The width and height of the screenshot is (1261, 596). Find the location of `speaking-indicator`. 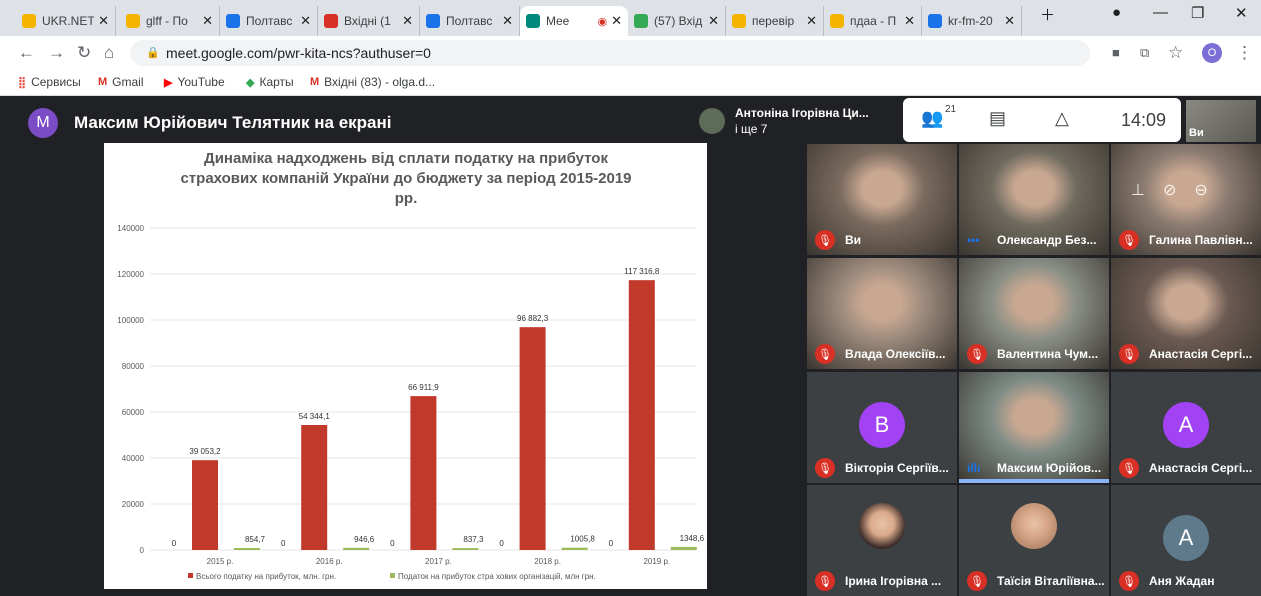

speaking-indicator is located at coordinates (1034, 481).